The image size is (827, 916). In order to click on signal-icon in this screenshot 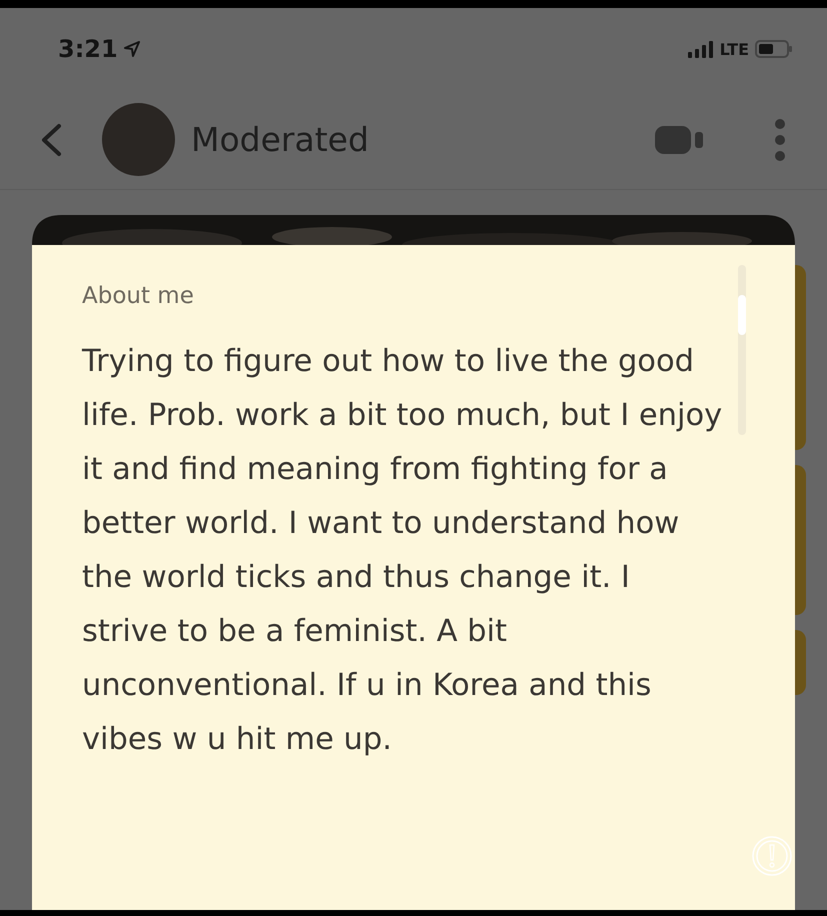, I will do `click(701, 49)`.